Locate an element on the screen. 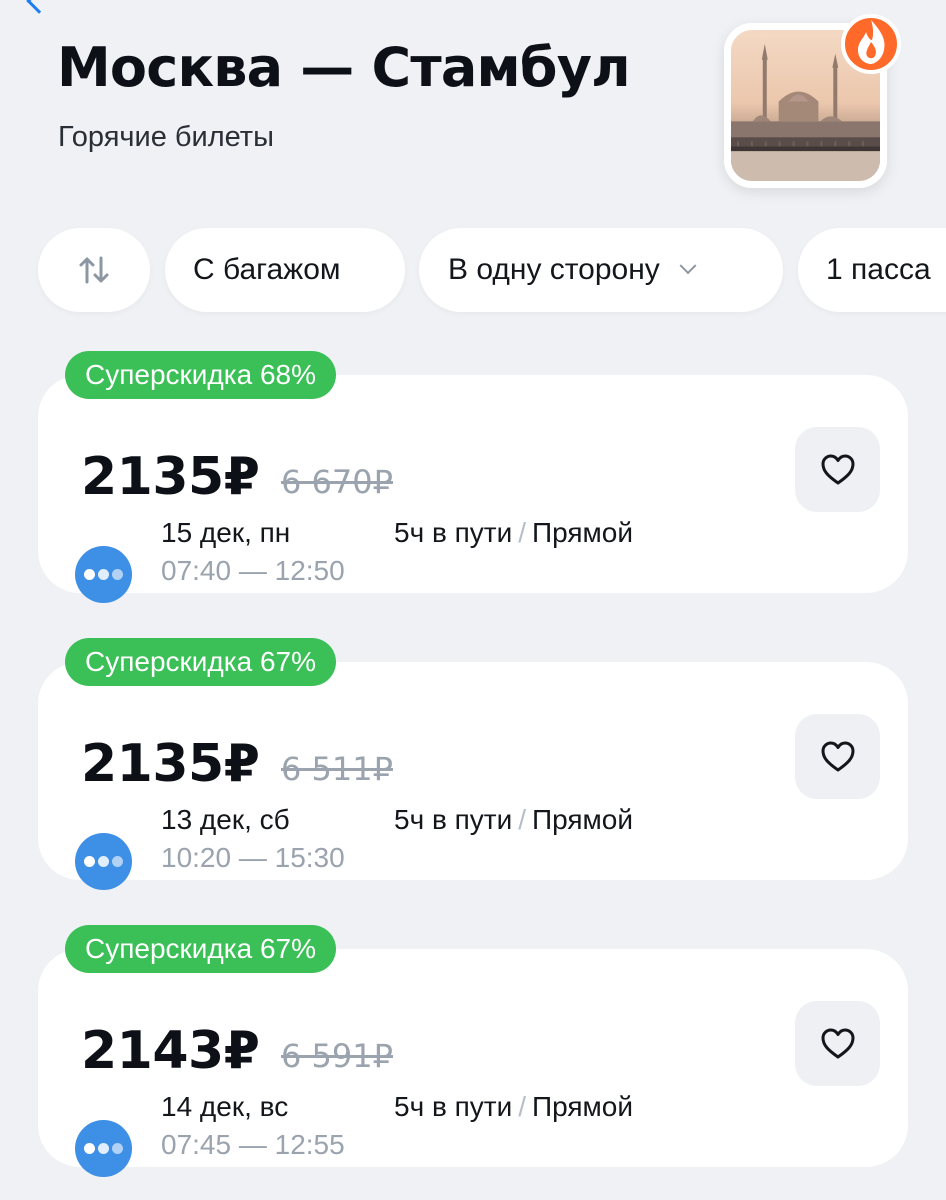  back-arrow-icon is located at coordinates (39, 7).